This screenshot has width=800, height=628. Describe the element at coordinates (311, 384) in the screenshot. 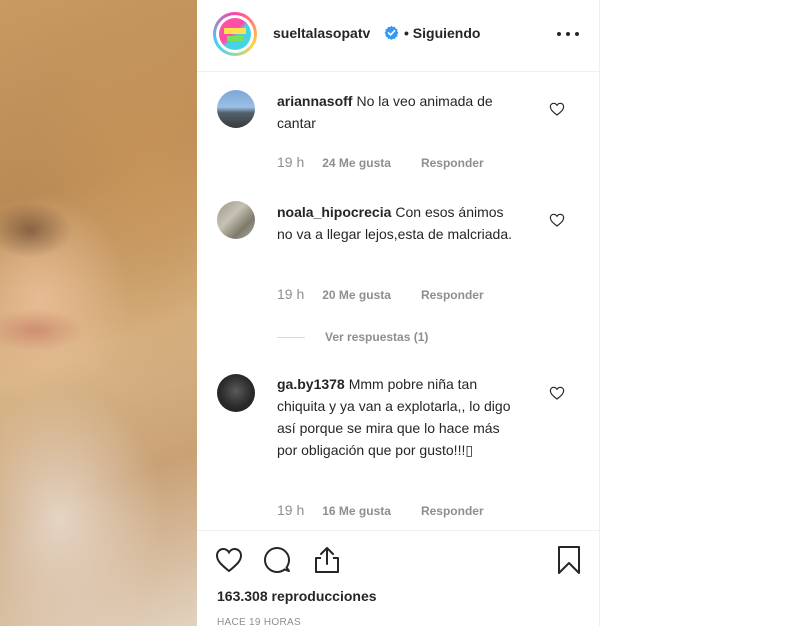

I see `commenter-username: ga.by1378` at that location.